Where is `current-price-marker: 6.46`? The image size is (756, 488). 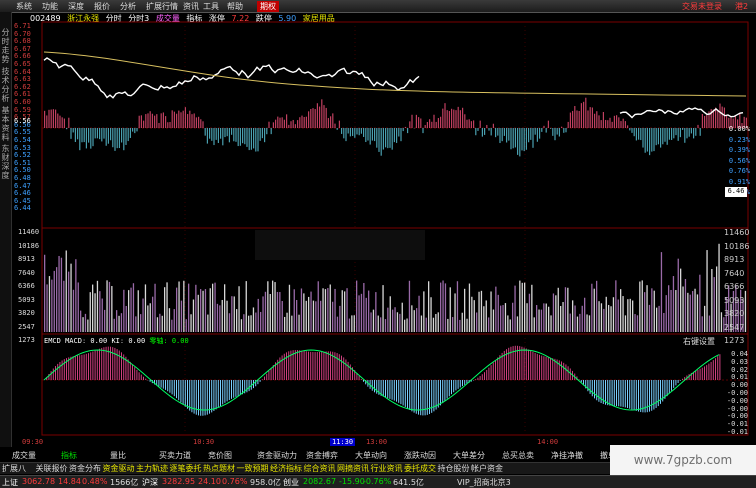 current-price-marker: 6.46 is located at coordinates (736, 192).